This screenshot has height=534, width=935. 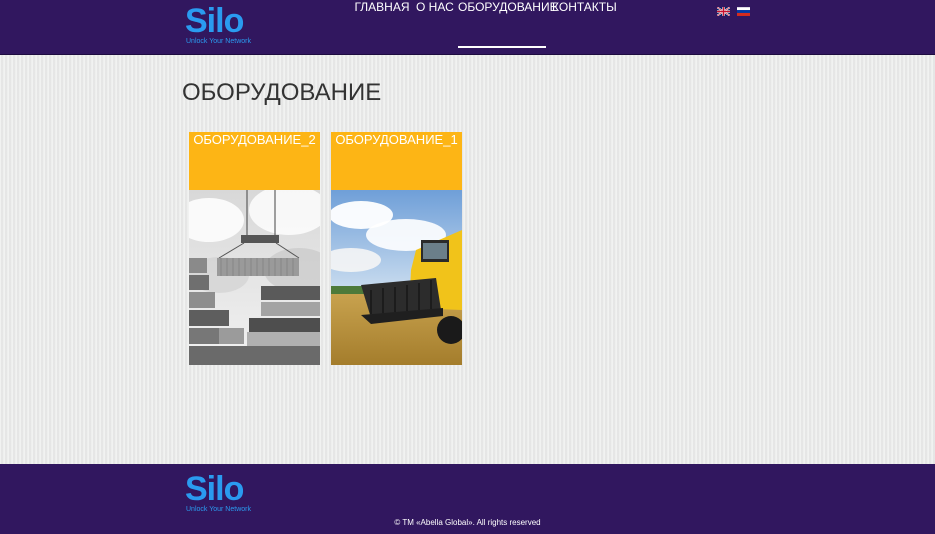 I want to click on nav-item-about: О НАС, so click(x=435, y=23).